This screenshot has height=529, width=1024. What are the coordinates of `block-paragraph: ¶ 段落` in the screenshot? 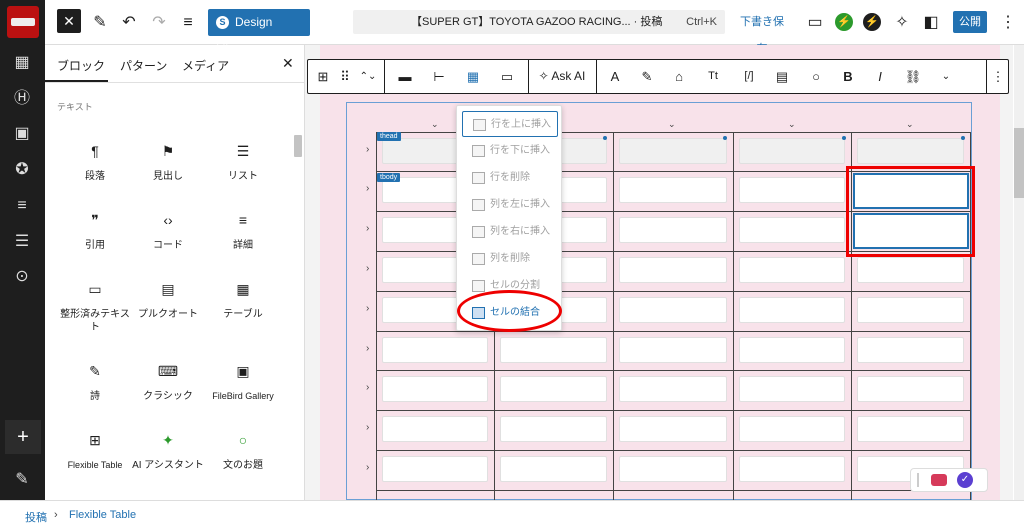 It's located at (95, 162).